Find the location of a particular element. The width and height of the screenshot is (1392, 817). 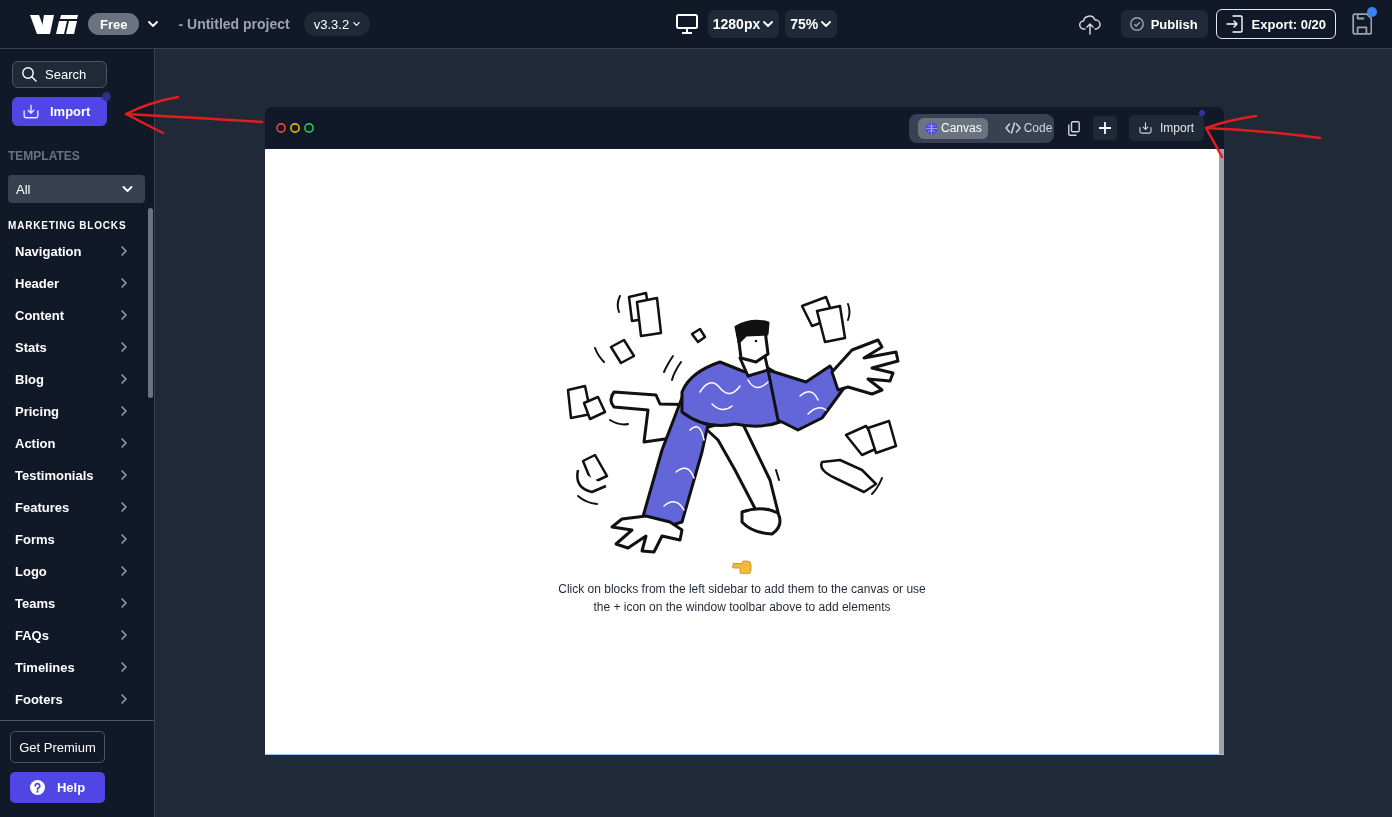

sidebar-item: Teams is located at coordinates (70, 603).